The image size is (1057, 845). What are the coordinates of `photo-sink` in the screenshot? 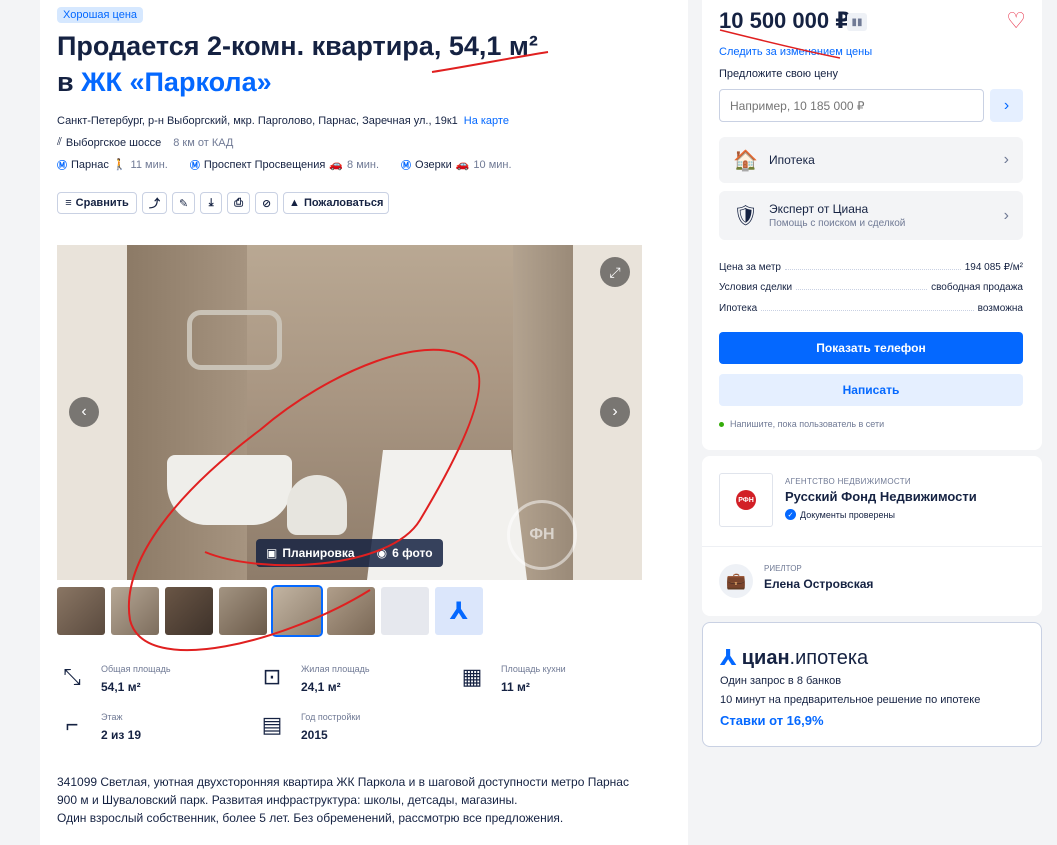 It's located at (229, 490).